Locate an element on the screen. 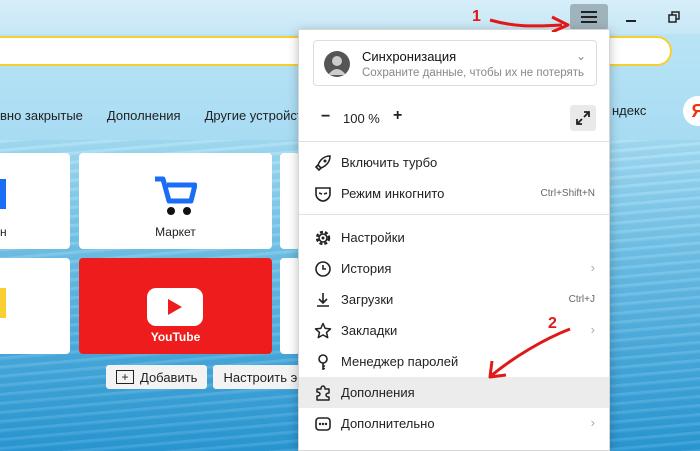 This screenshot has height=451, width=700. restore-icon is located at coordinates (674, 17).